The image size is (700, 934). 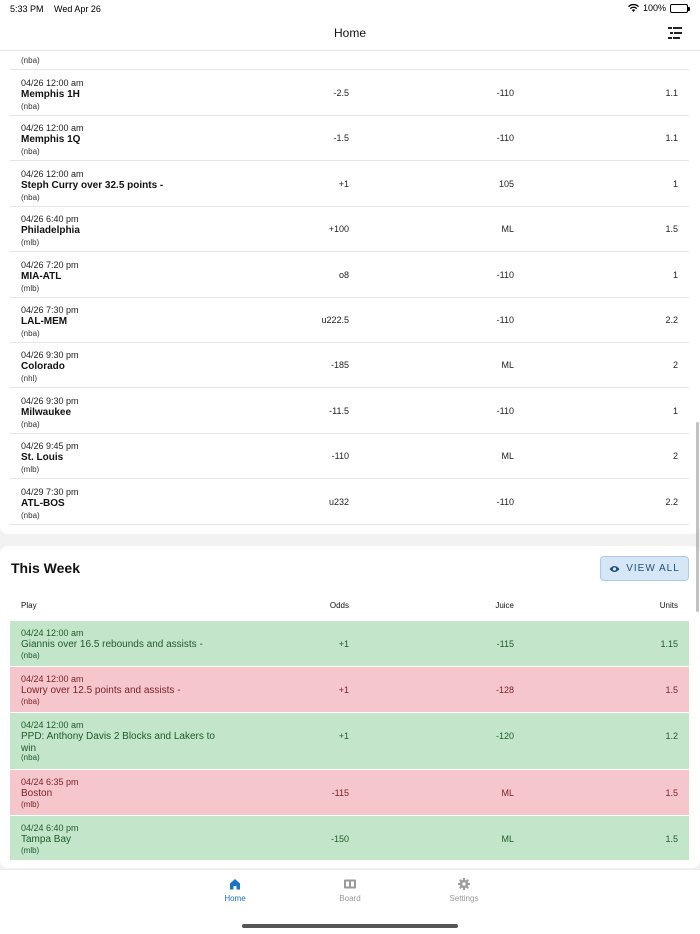 I want to click on row-date: 04/26 6:40 pm, so click(x=50, y=219).